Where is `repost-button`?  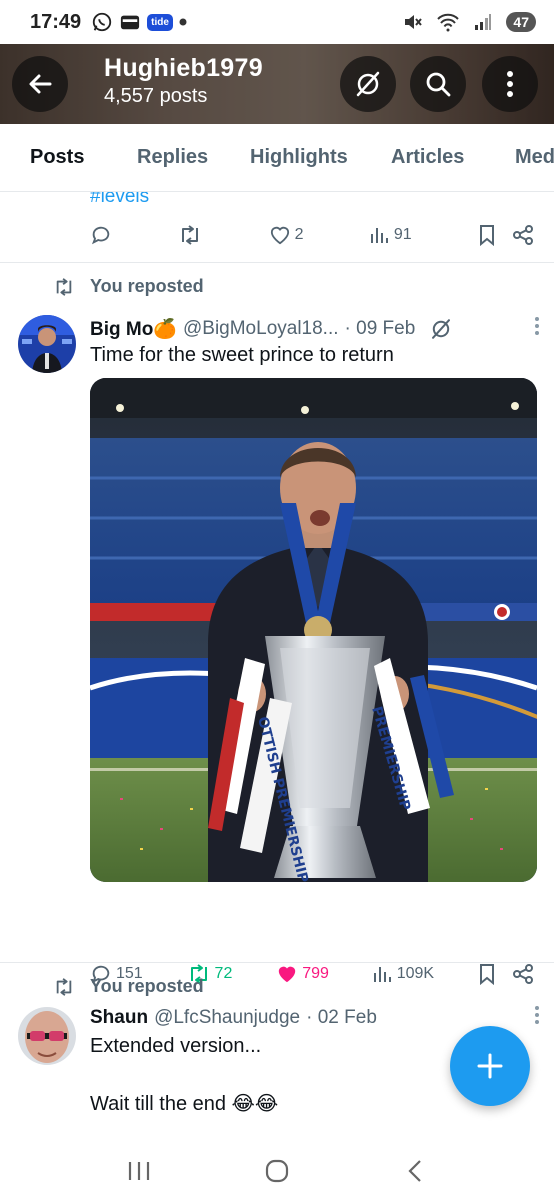
repost-button is located at coordinates (190, 235).